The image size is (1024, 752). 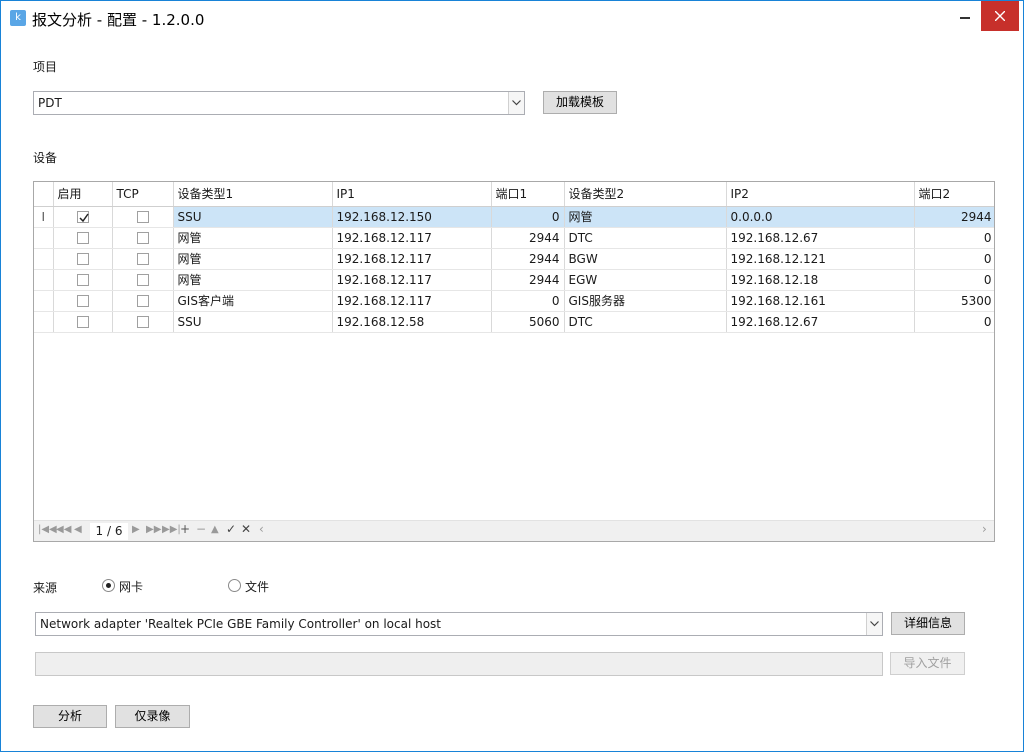 I want to click on radio-network-card, so click(x=108, y=585).